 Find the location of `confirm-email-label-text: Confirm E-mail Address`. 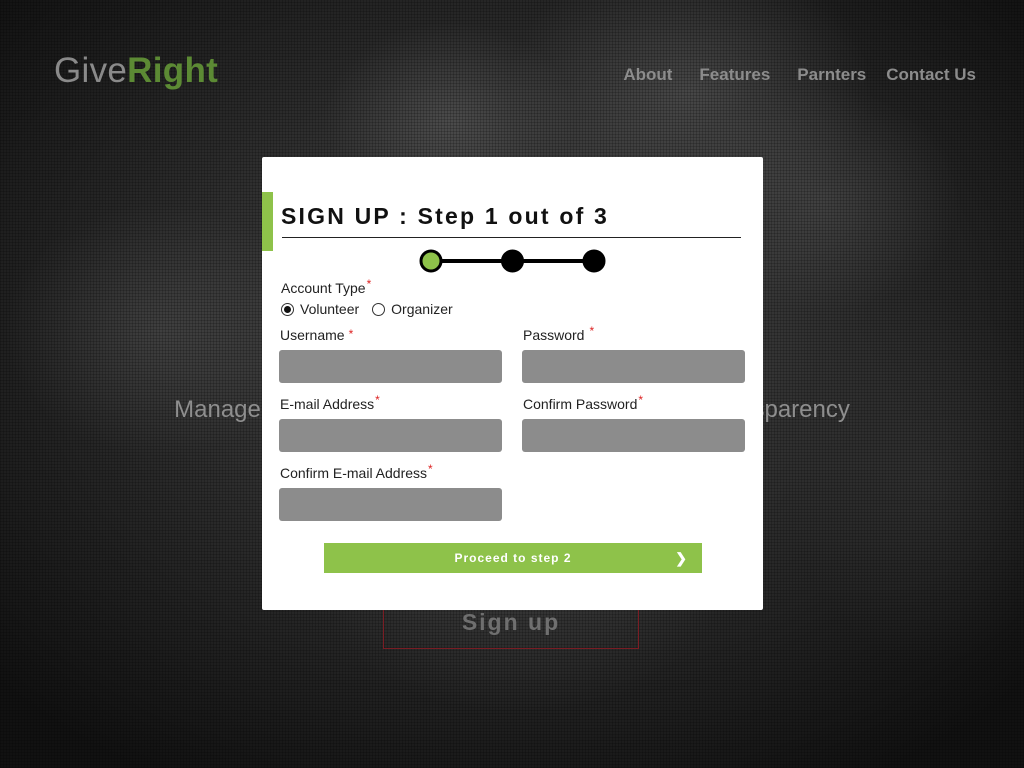

confirm-email-label-text: Confirm E-mail Address is located at coordinates (354, 473).